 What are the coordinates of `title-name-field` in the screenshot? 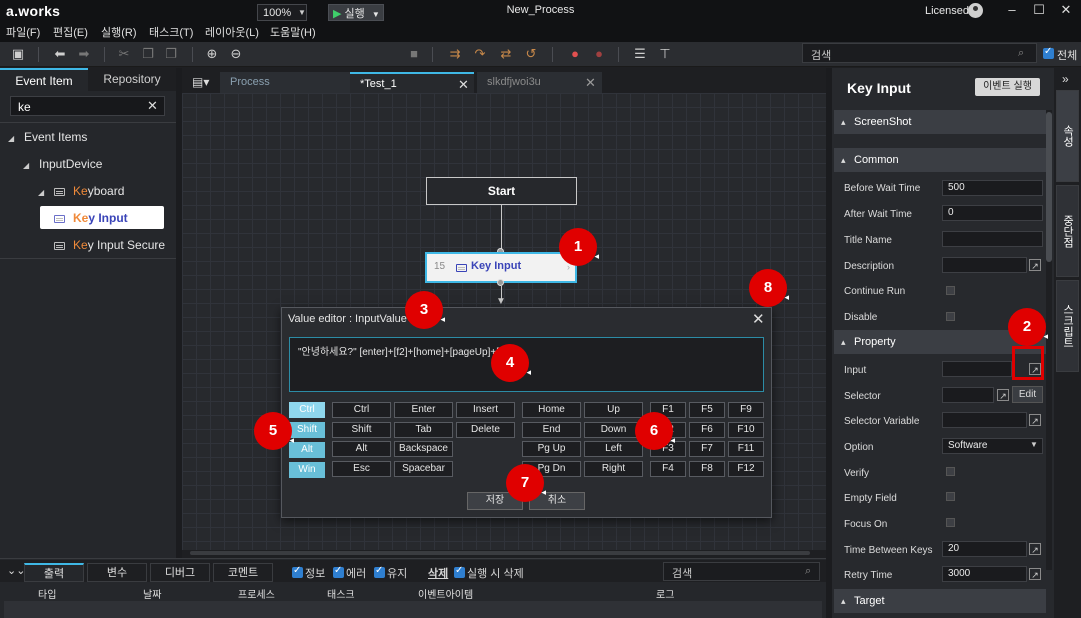 It's located at (992, 239).